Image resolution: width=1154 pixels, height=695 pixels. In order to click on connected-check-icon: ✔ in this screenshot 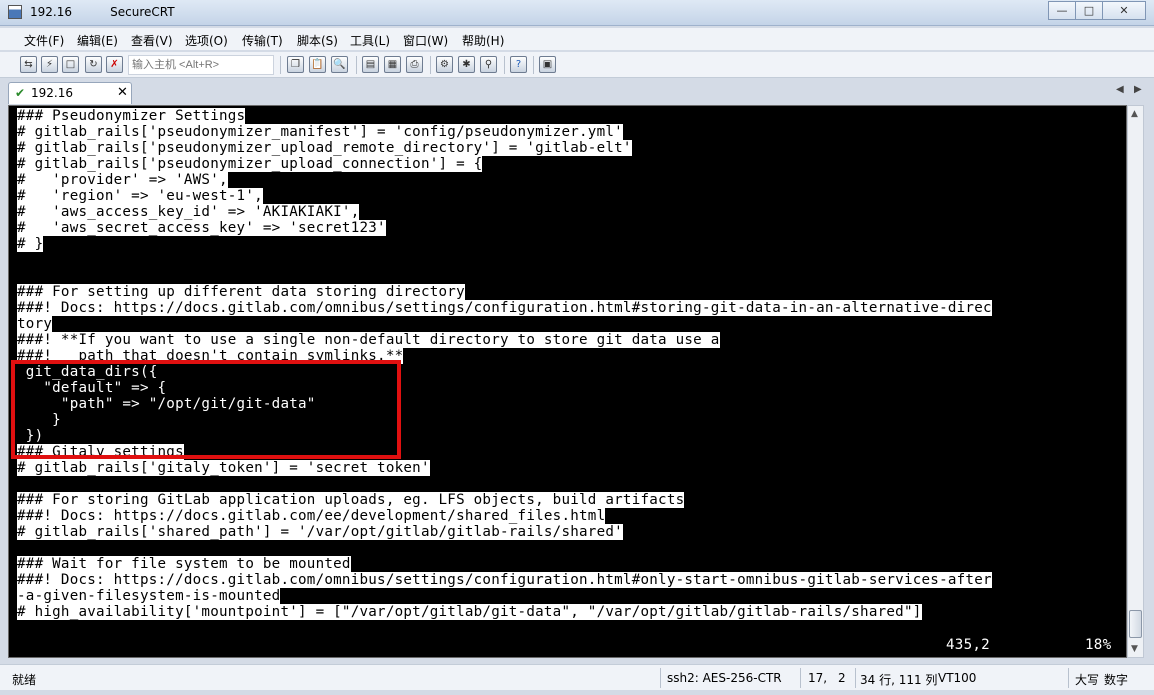, I will do `click(20, 93)`.